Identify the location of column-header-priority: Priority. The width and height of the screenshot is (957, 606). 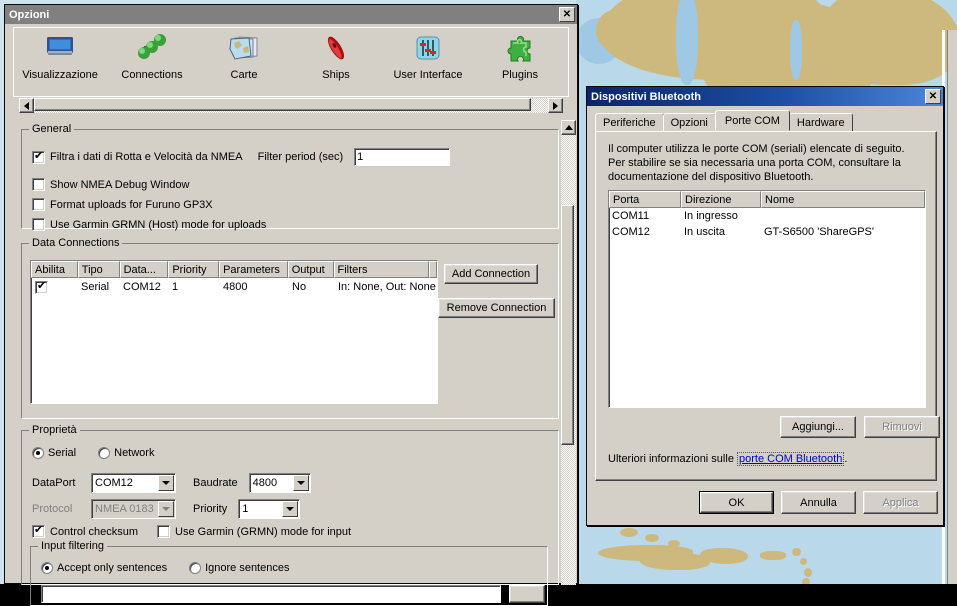
(194, 269).